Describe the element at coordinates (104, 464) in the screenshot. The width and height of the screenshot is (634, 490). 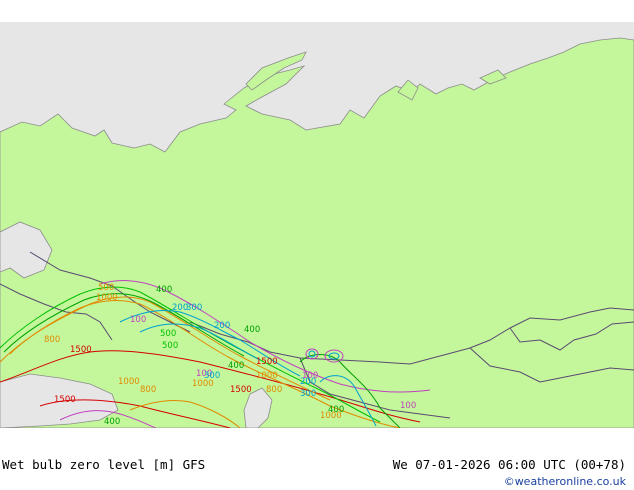
I see `map-title: Wet bulb zero level [m] GFS` at that location.